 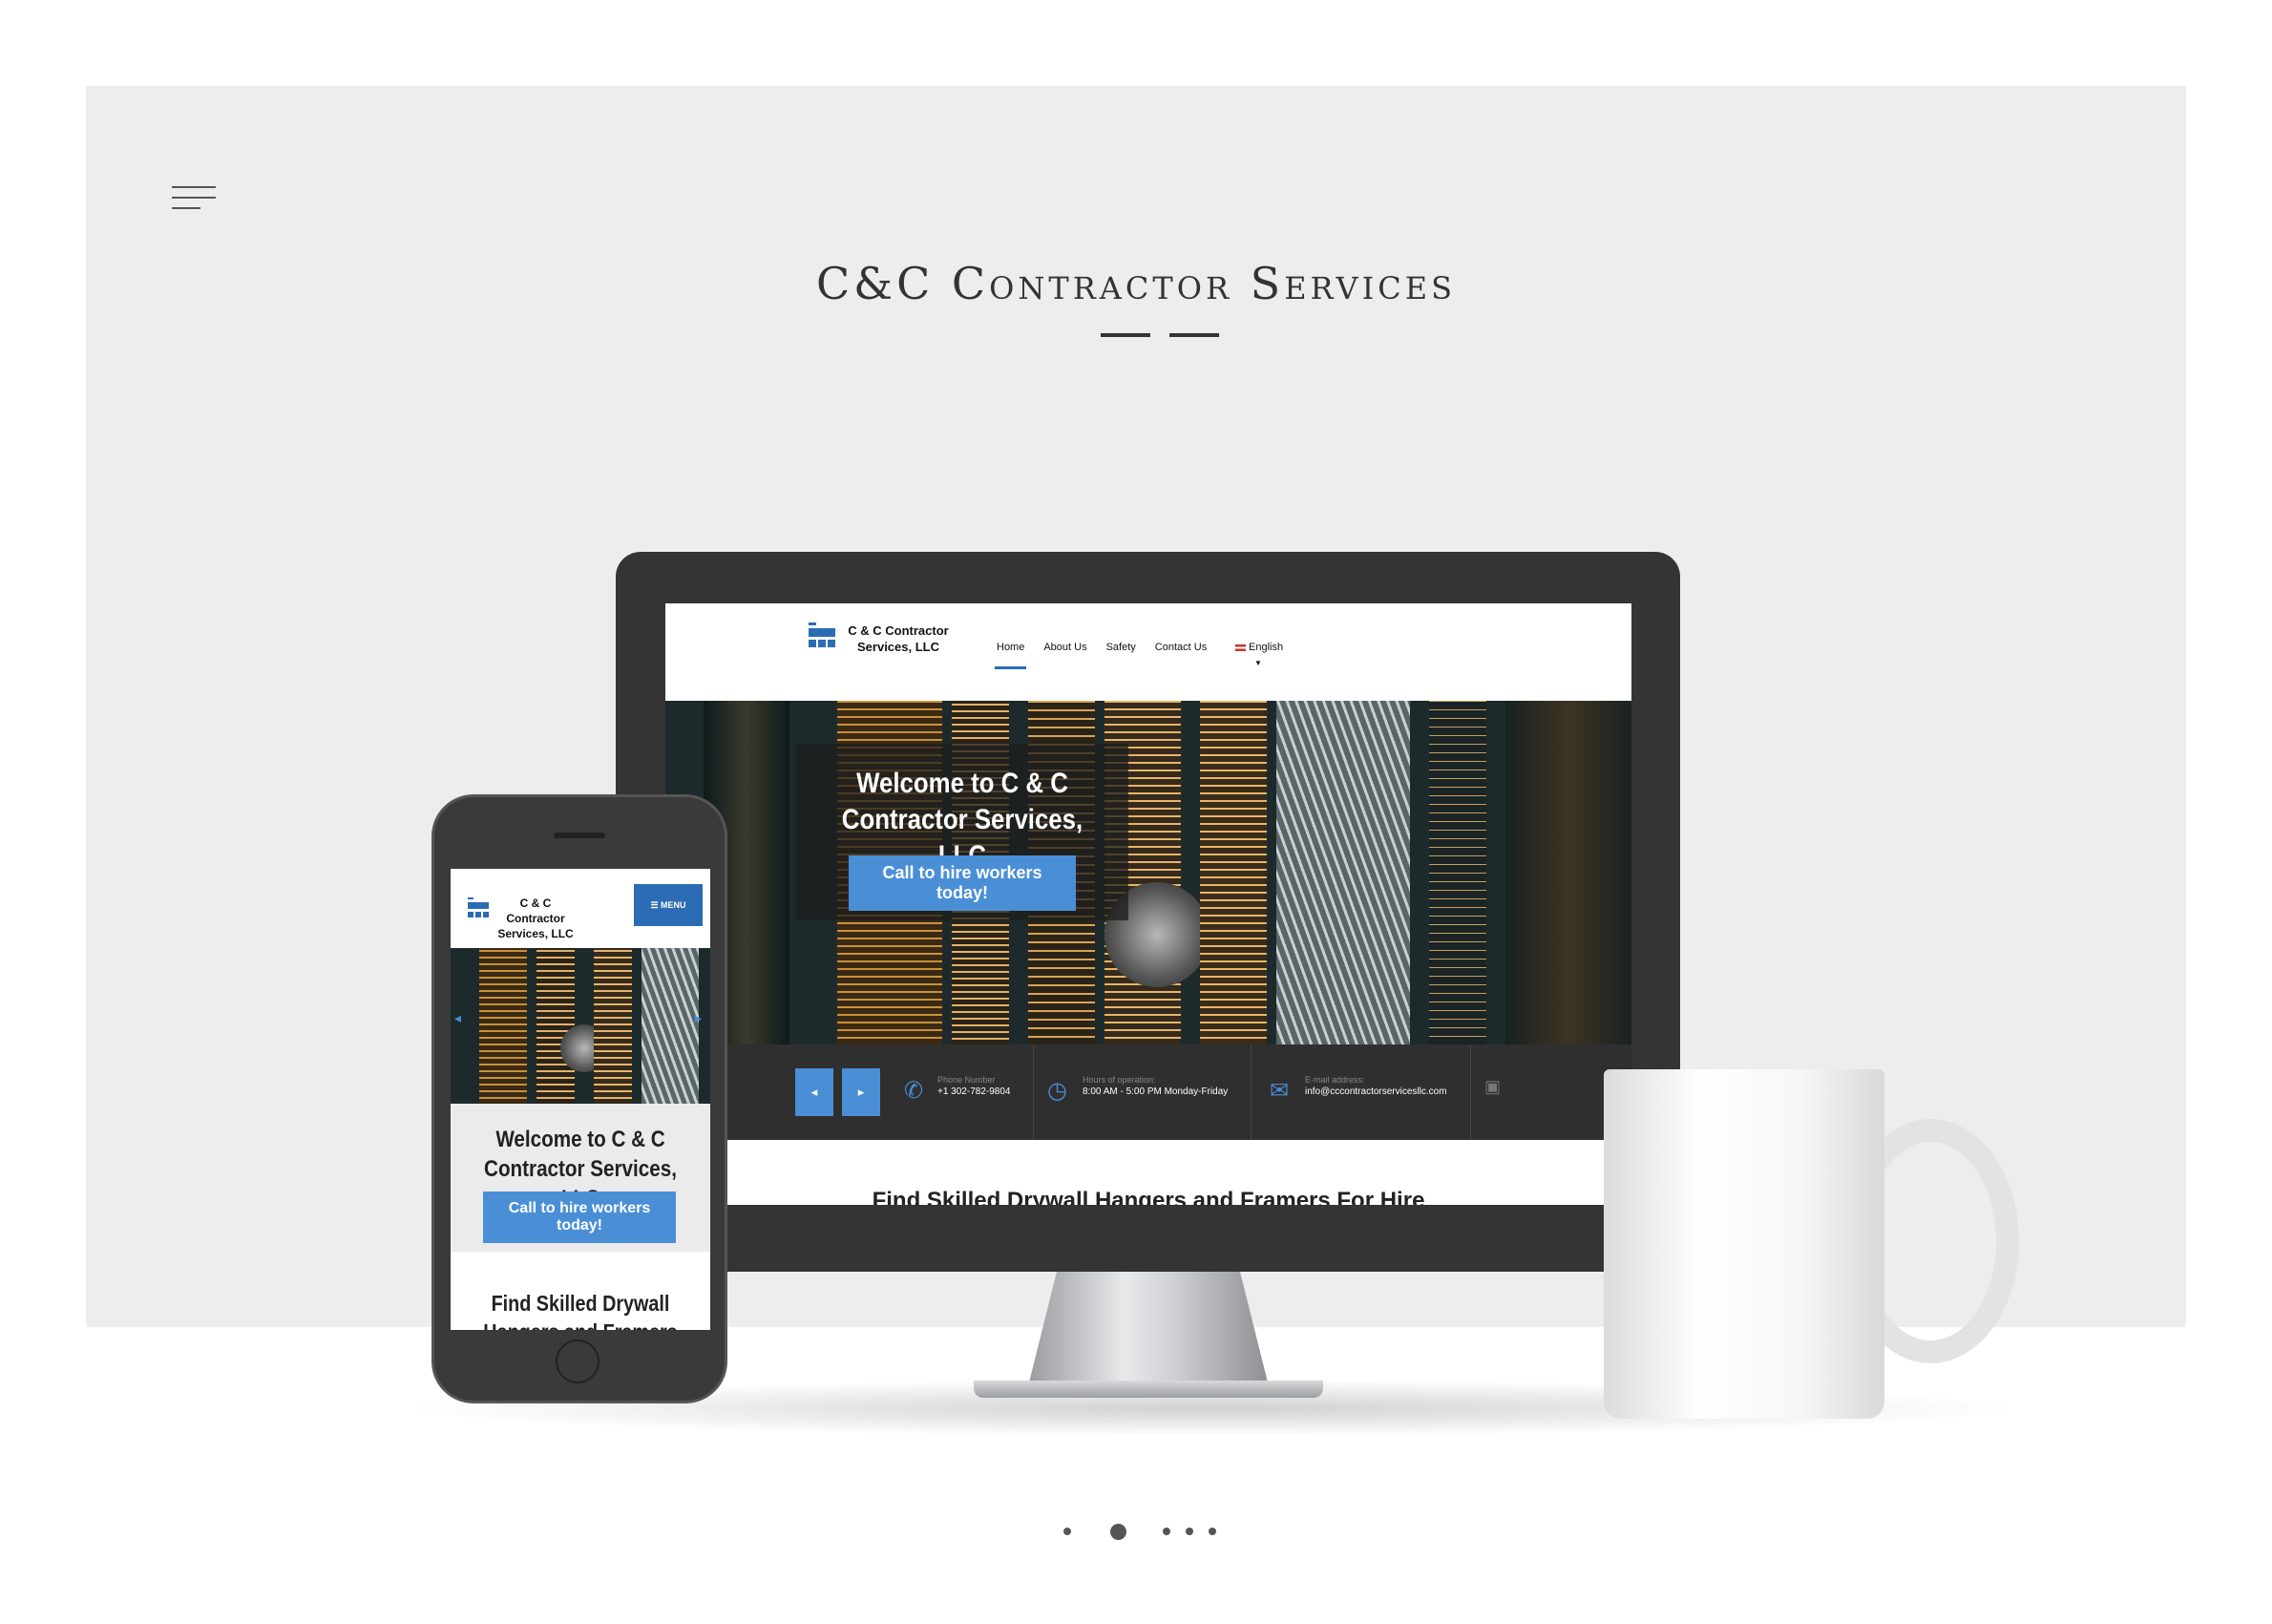 What do you see at coordinates (1493, 1087) in the screenshot?
I see `linkedin-icon: ▣` at bounding box center [1493, 1087].